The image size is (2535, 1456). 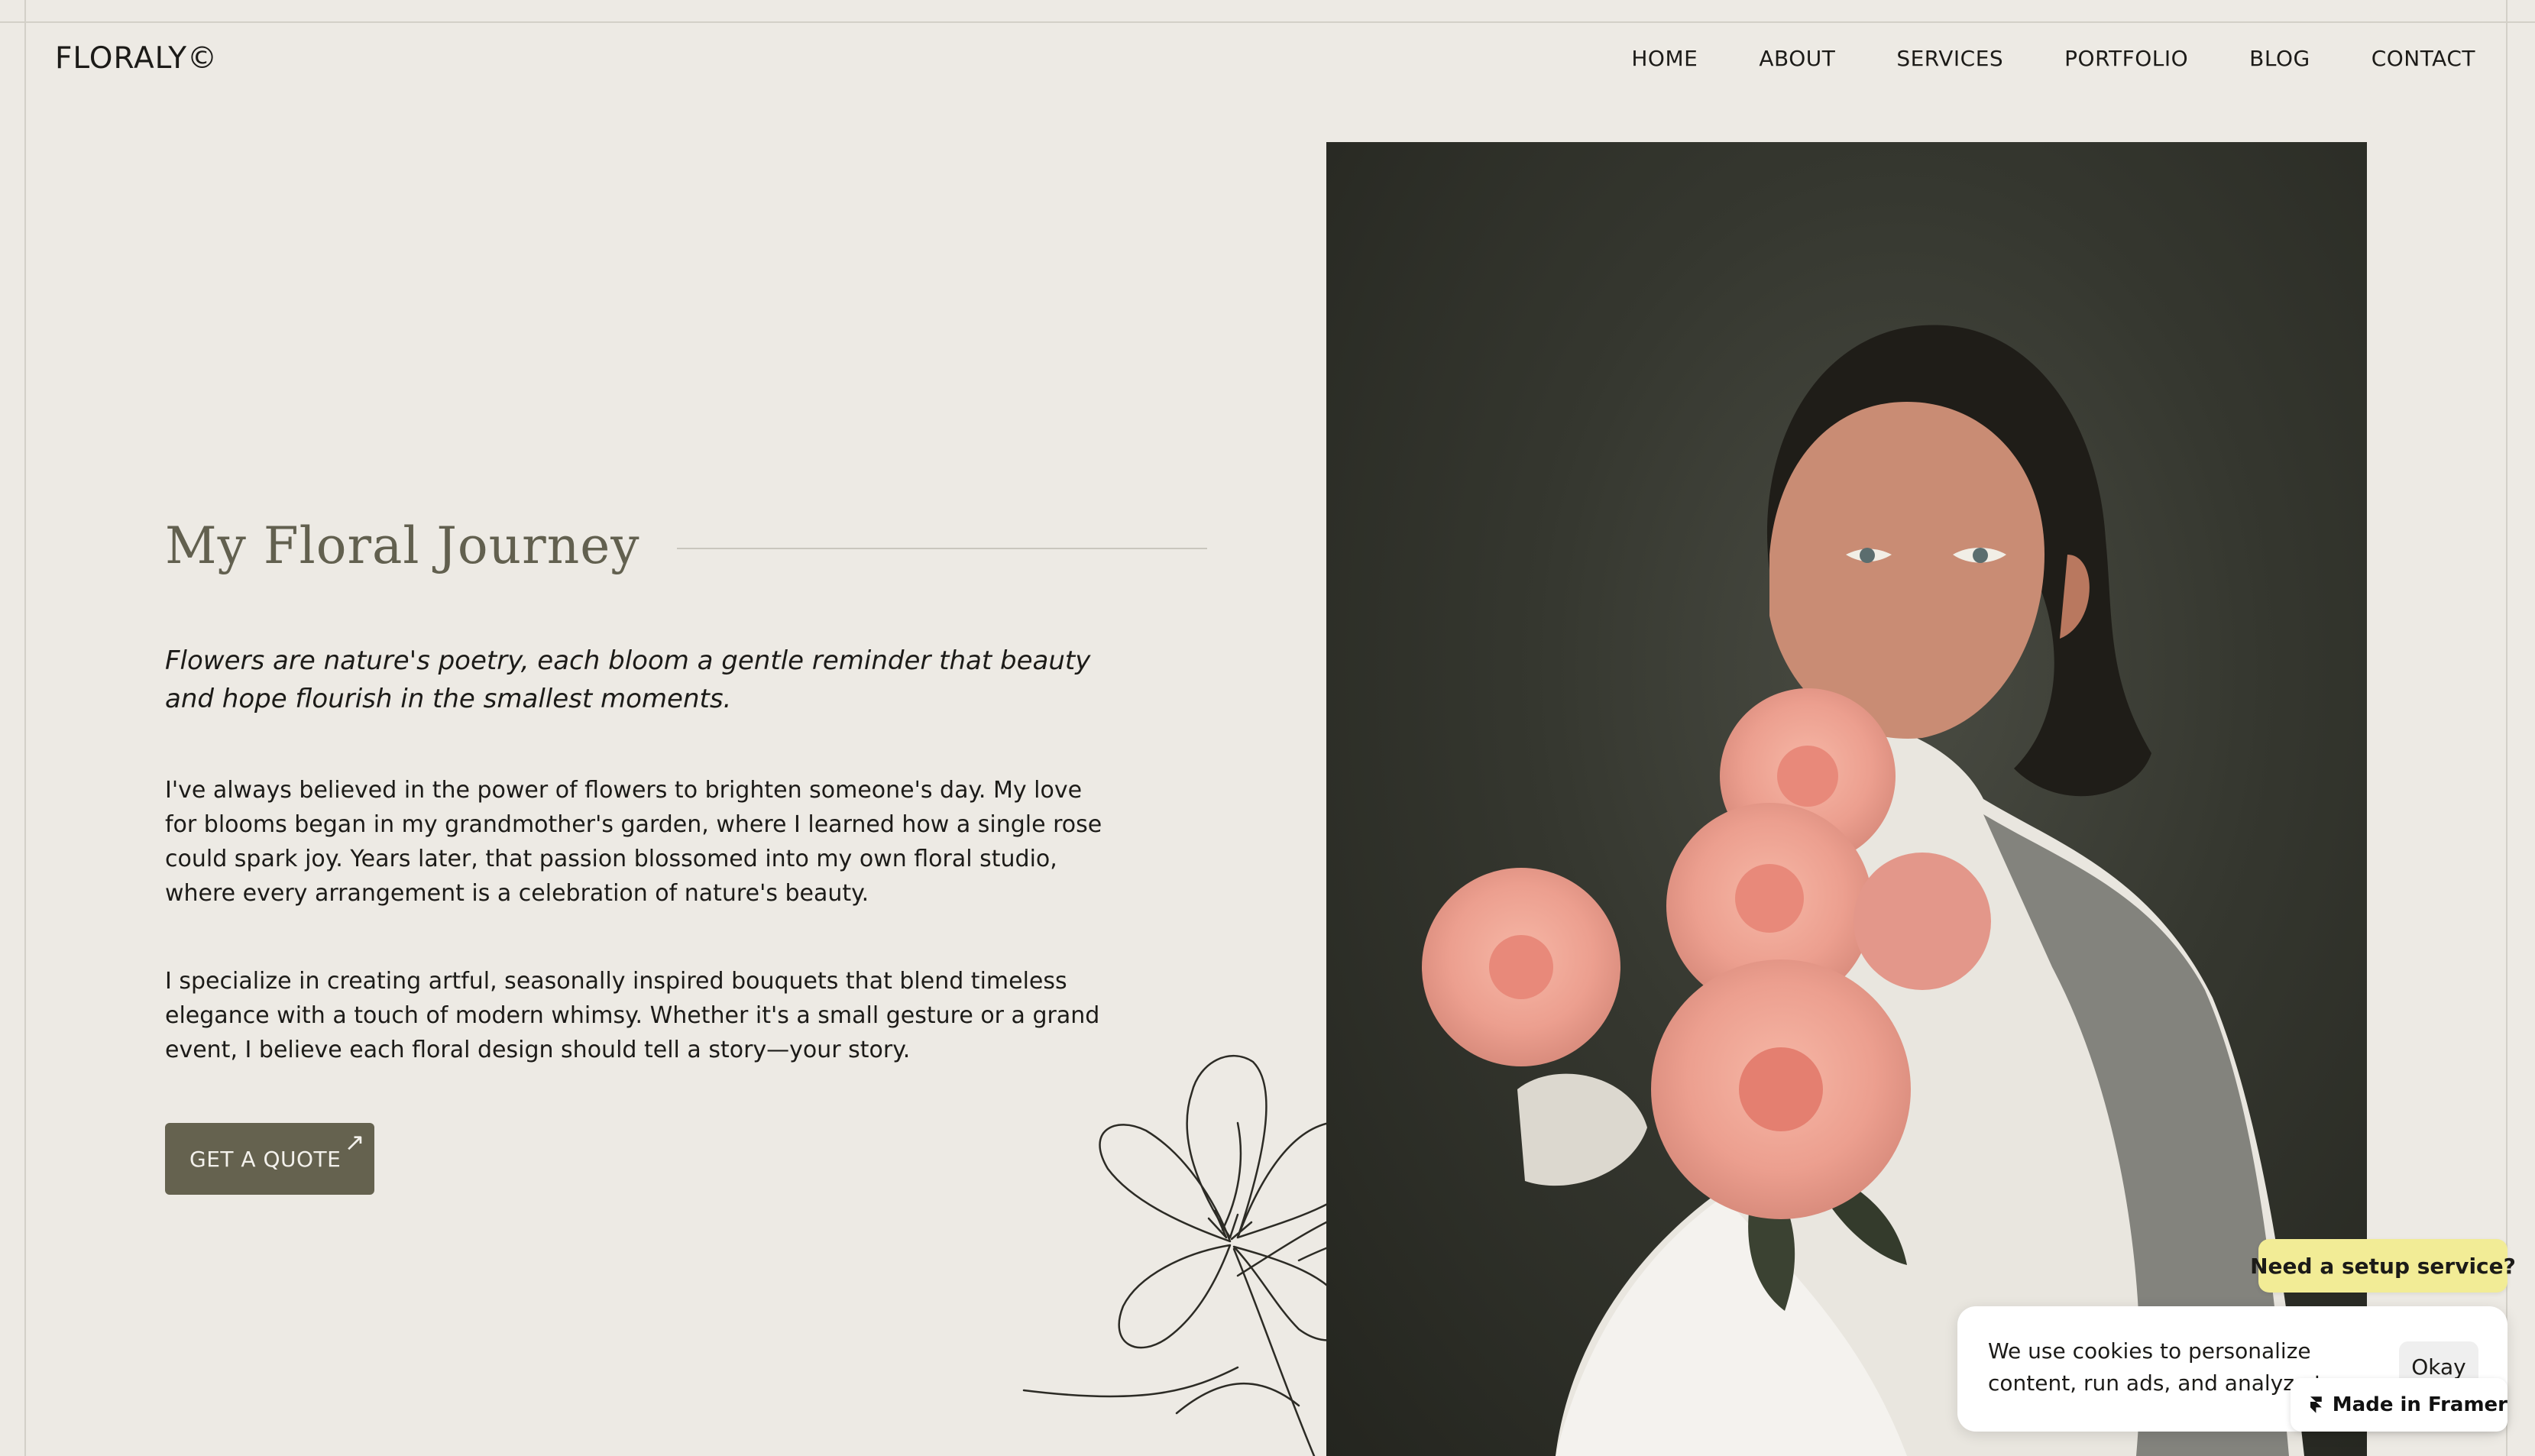 What do you see at coordinates (2126, 58) in the screenshot?
I see `nav-portfolio: PORTFOLIO` at bounding box center [2126, 58].